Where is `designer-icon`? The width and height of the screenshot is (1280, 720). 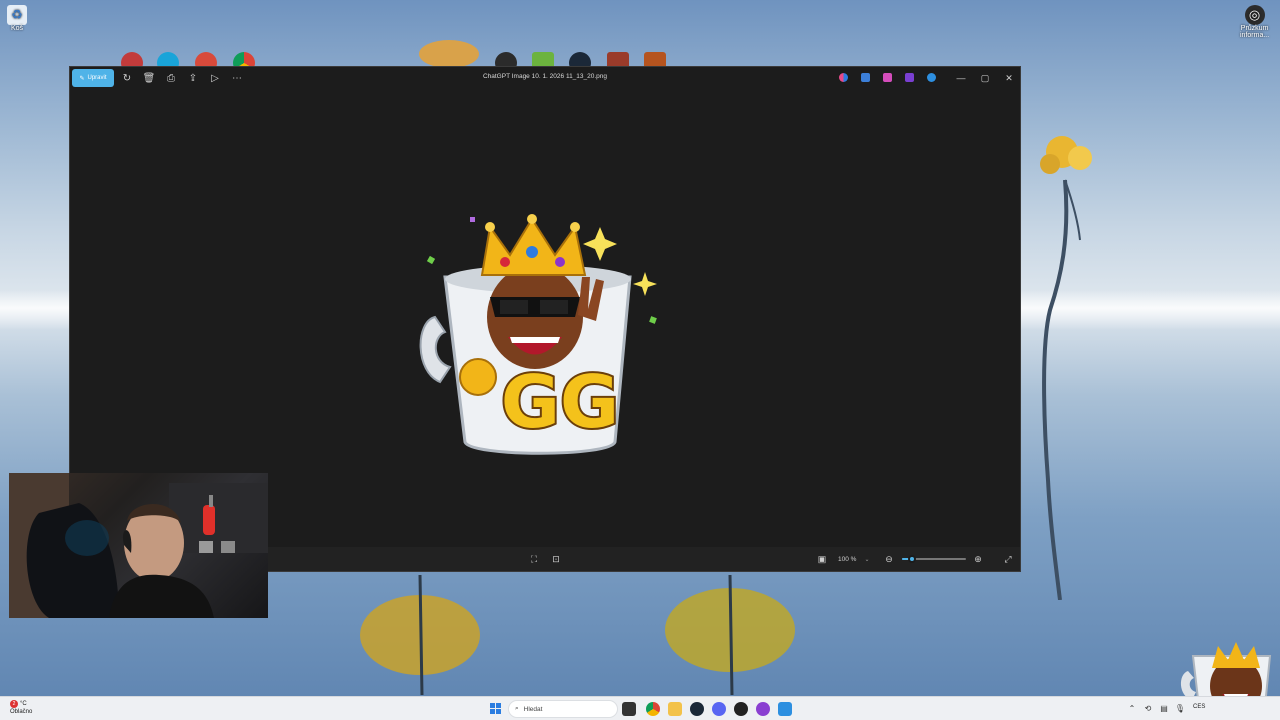 designer-icon is located at coordinates (865, 77).